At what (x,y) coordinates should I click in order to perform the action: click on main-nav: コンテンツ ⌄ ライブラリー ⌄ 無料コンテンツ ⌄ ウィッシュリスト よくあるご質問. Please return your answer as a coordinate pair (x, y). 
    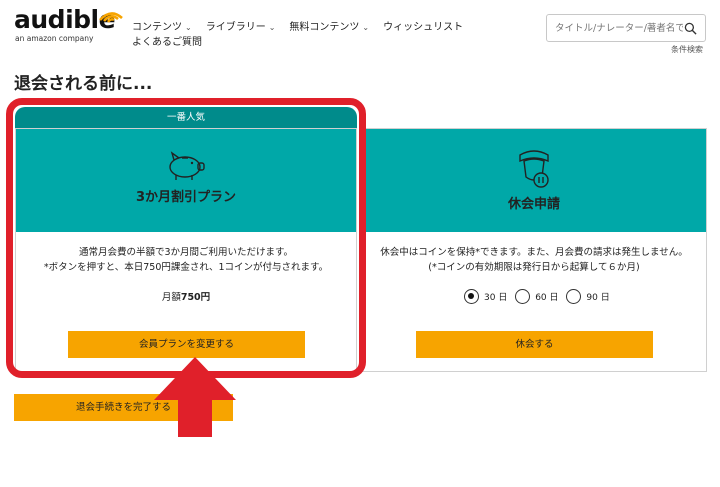
    Looking at the image, I should click on (322, 35).